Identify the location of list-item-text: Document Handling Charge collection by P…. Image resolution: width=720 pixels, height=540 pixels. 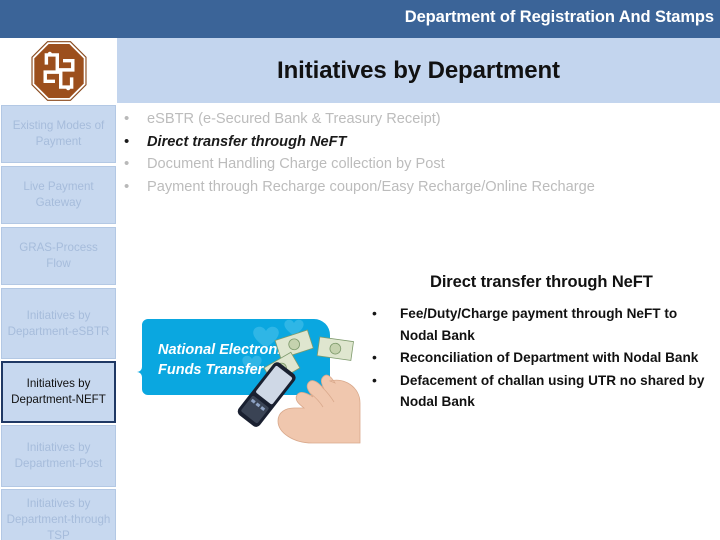
(296, 164).